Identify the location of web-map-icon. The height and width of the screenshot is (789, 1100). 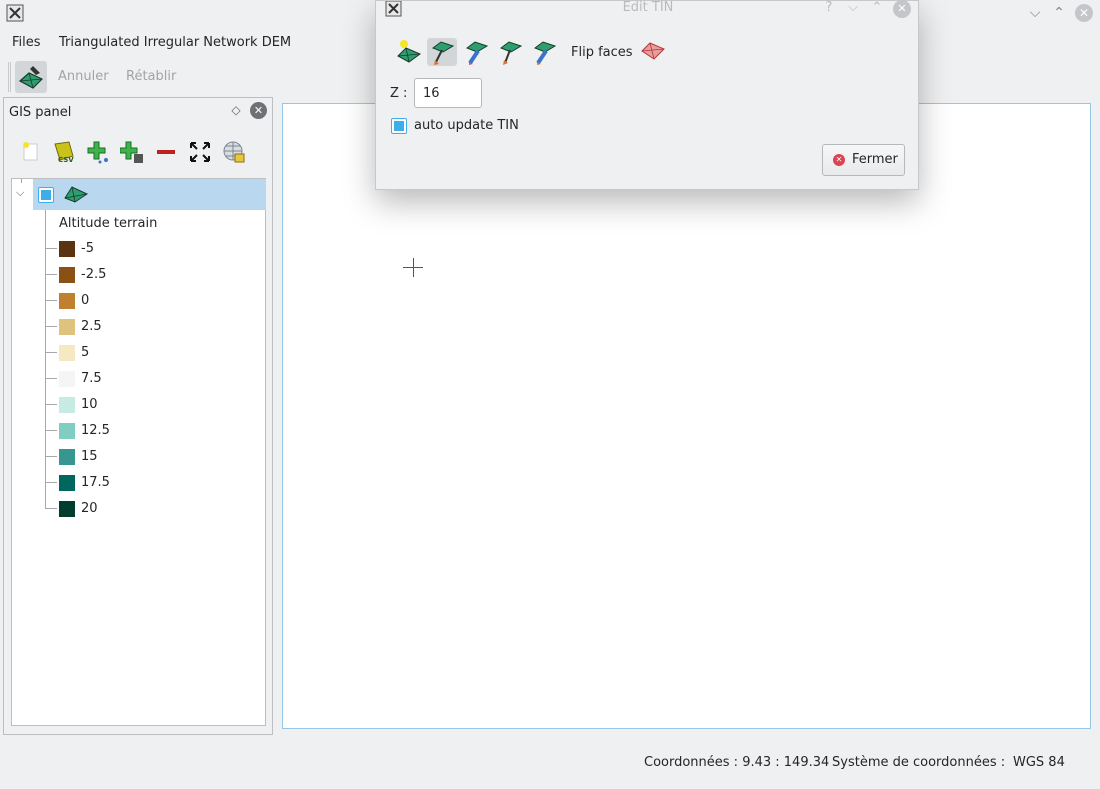
(234, 152).